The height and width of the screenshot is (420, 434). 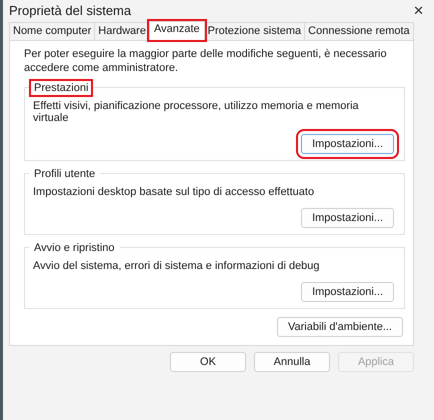 I want to click on group-title: Prestazioni, so click(x=61, y=88).